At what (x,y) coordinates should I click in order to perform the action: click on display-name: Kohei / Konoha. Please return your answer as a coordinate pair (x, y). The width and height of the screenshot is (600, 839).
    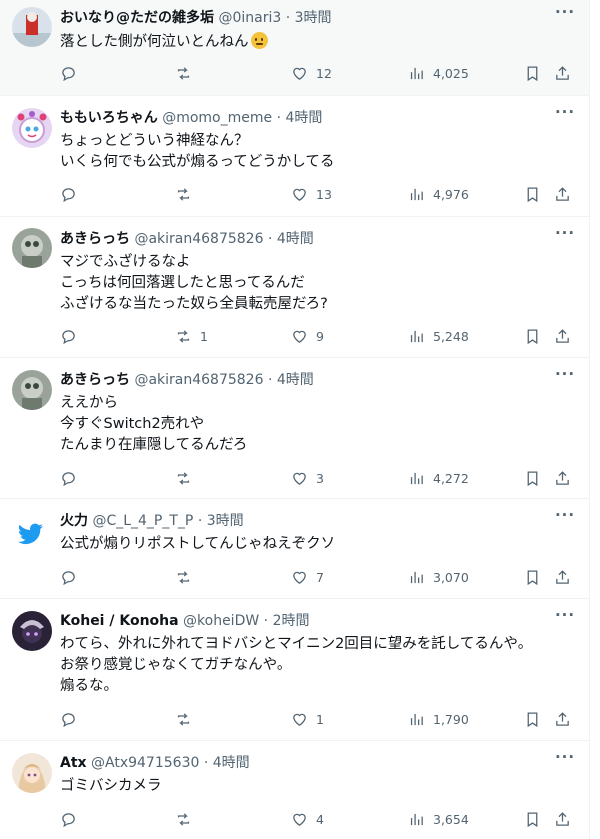
    Looking at the image, I should click on (119, 621).